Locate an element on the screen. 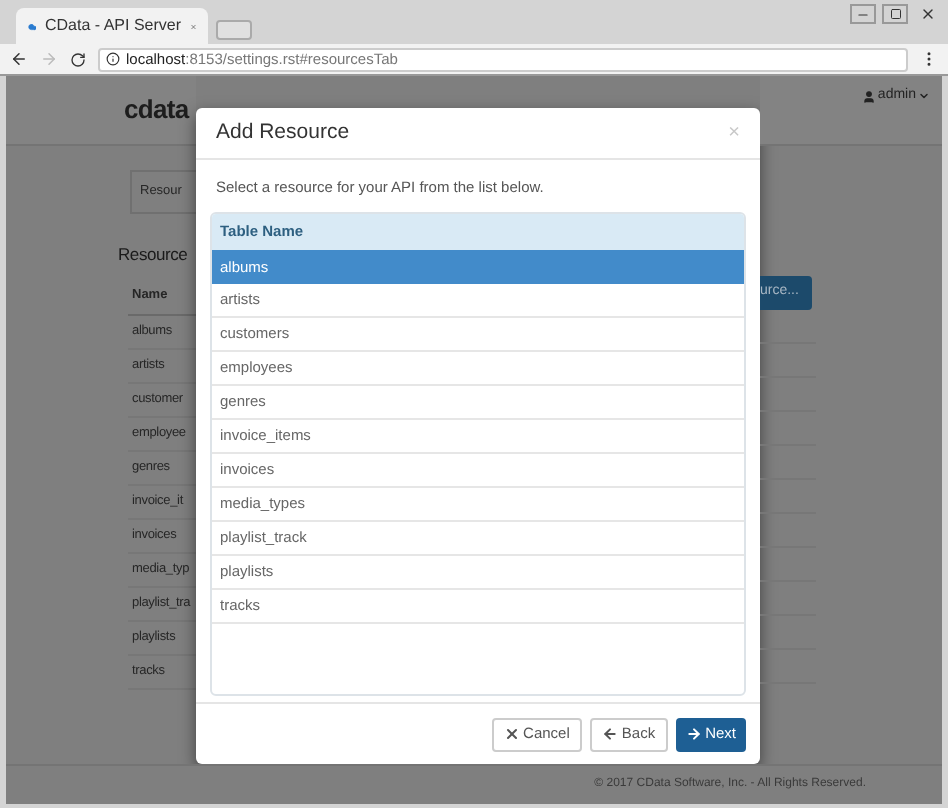 The width and height of the screenshot is (948, 808). back-icon is located at coordinates (19, 59).